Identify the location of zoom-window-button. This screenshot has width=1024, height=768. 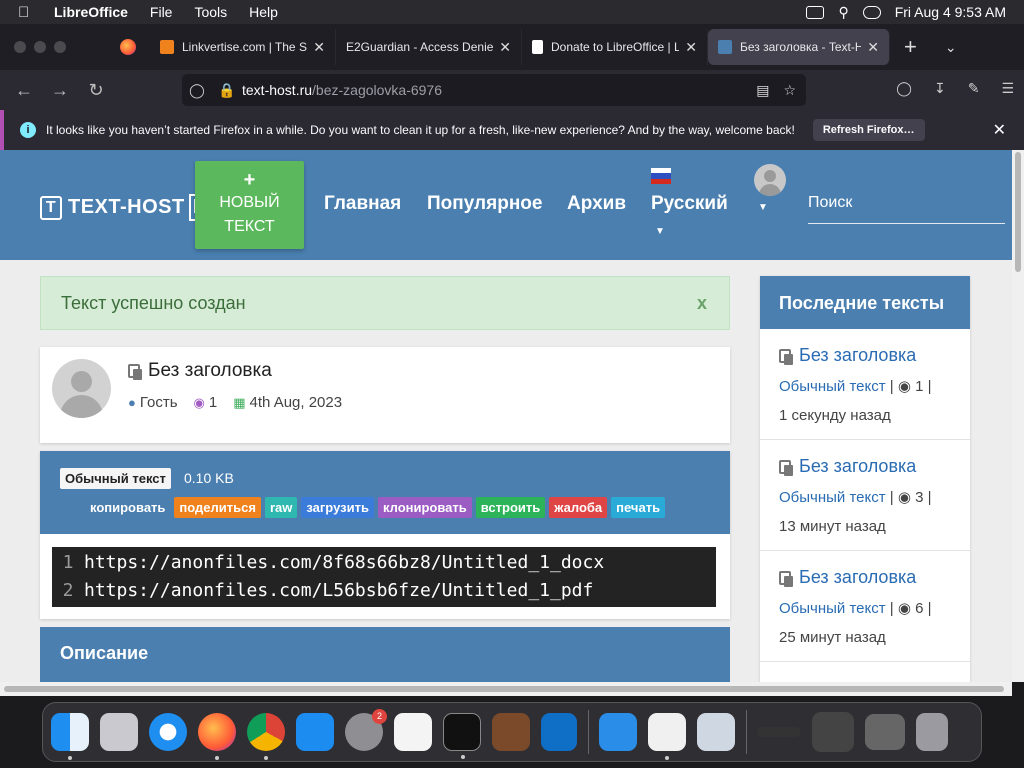
(60, 47).